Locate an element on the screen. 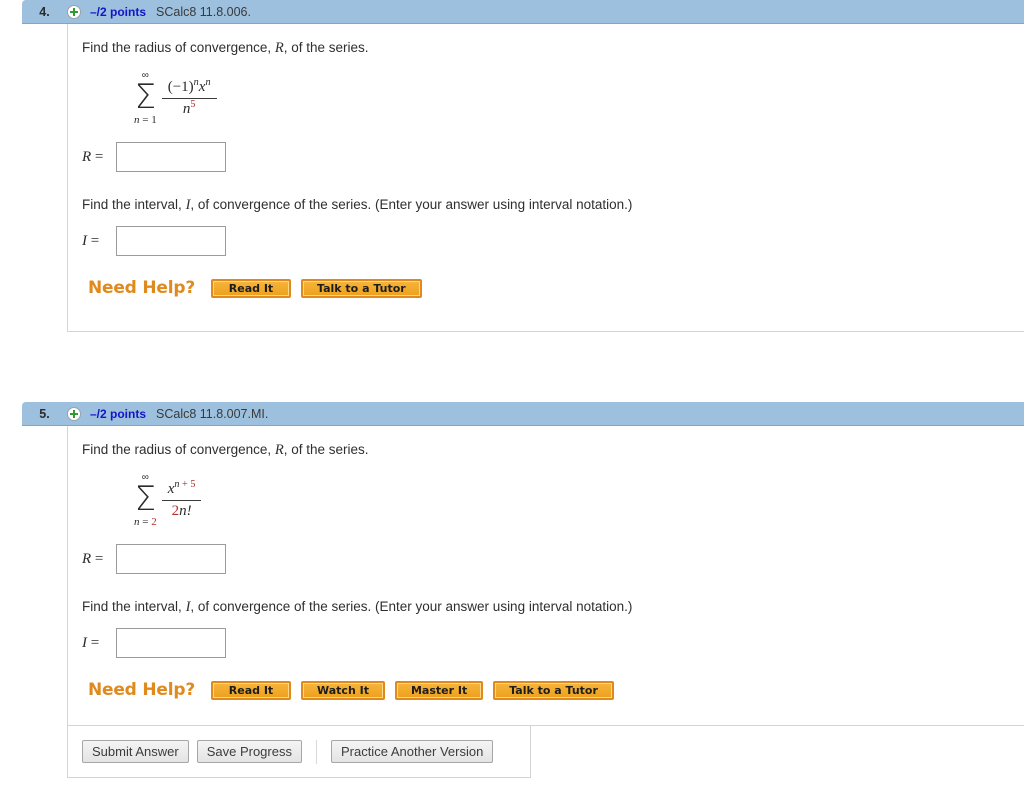 Image resolution: width=1024 pixels, height=795 pixels. question-number: 5. is located at coordinates (44, 413).